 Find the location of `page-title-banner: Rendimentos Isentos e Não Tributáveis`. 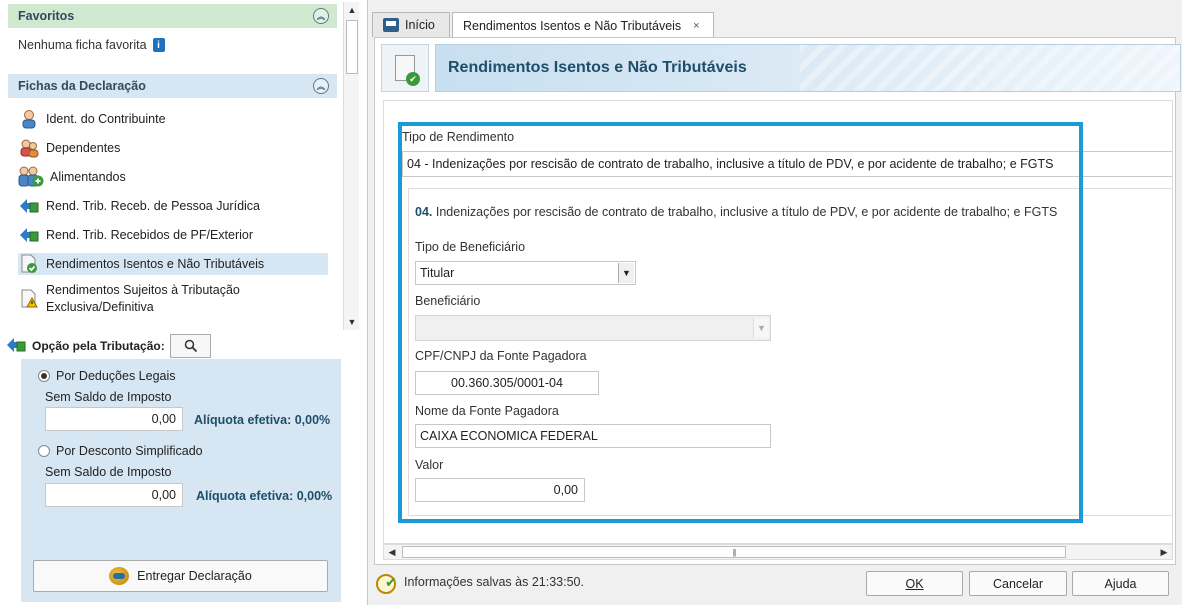

page-title-banner: Rendimentos Isentos e Não Tributáveis is located at coordinates (808, 68).